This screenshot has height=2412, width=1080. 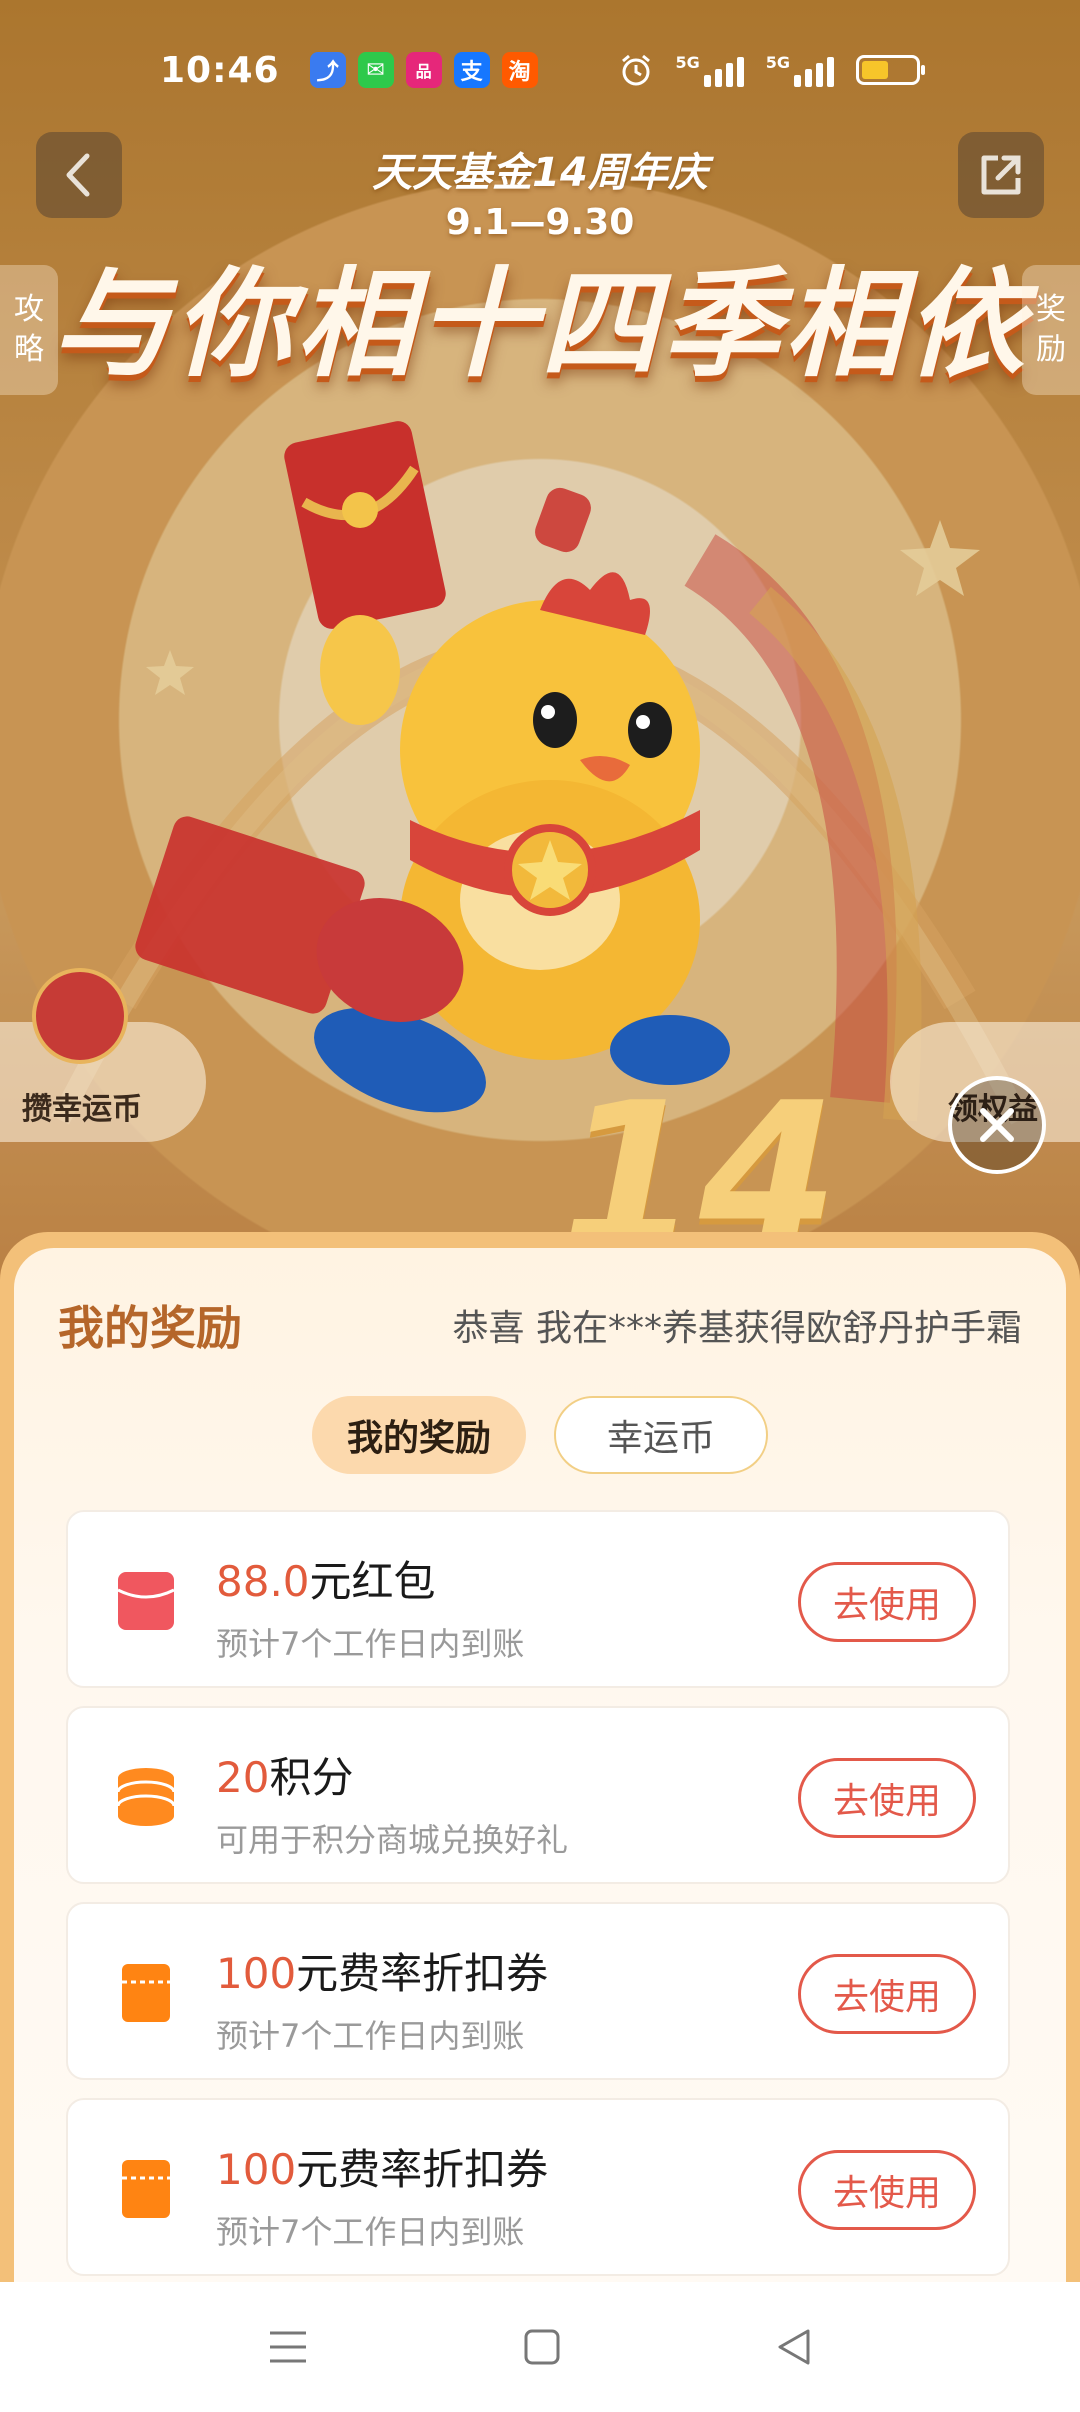 I want to click on collect-lucky-coins-button: 攒幸运币, so click(x=103, y=1055).